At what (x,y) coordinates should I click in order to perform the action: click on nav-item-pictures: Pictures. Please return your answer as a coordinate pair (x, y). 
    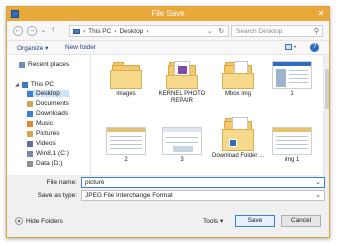
    Looking at the image, I should click on (43, 133).